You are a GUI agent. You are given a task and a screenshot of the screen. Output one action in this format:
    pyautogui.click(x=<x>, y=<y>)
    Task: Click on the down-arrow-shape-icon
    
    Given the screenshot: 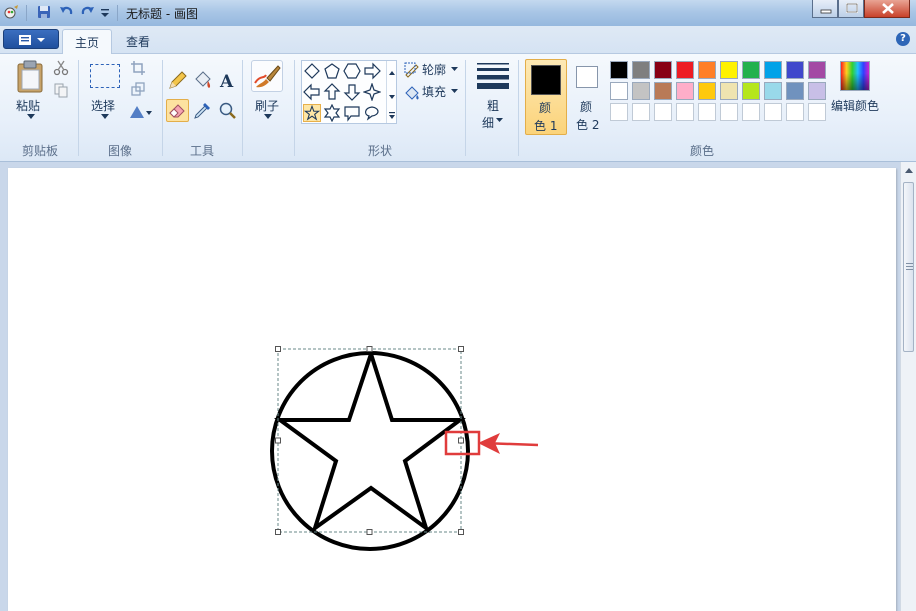 What is the action you would take?
    pyautogui.click(x=352, y=92)
    